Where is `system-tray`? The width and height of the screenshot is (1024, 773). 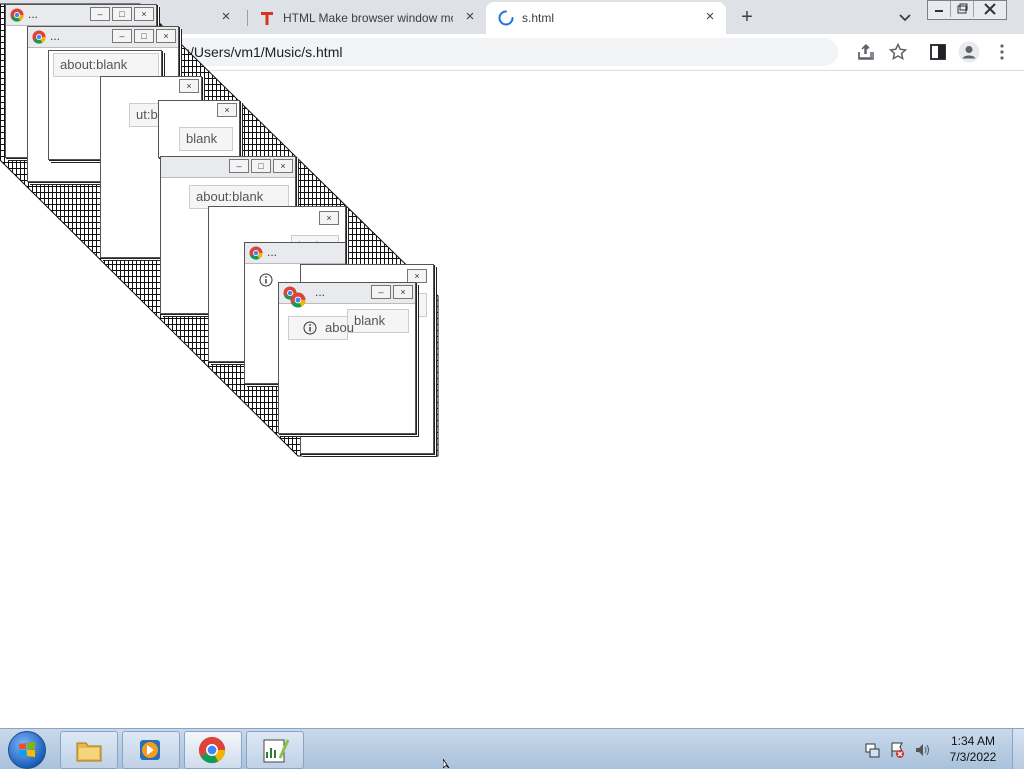 system-tray is located at coordinates (897, 750).